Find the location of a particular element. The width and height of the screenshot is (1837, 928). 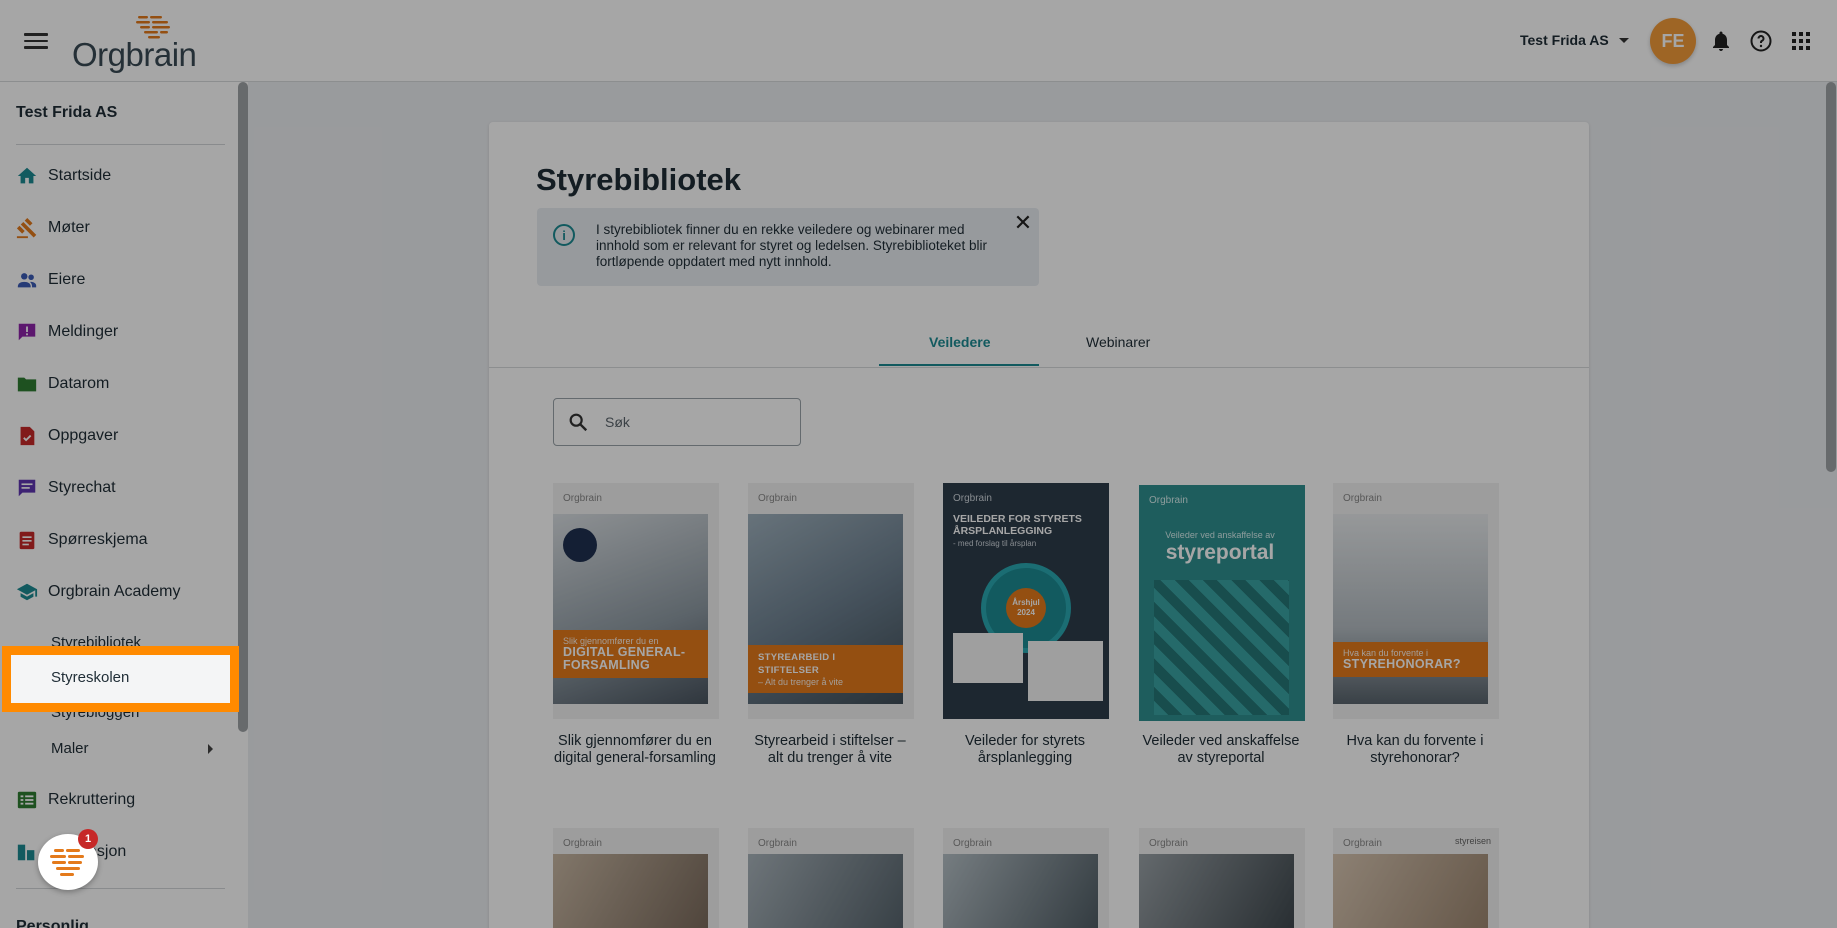

school-icon is located at coordinates (27, 592).